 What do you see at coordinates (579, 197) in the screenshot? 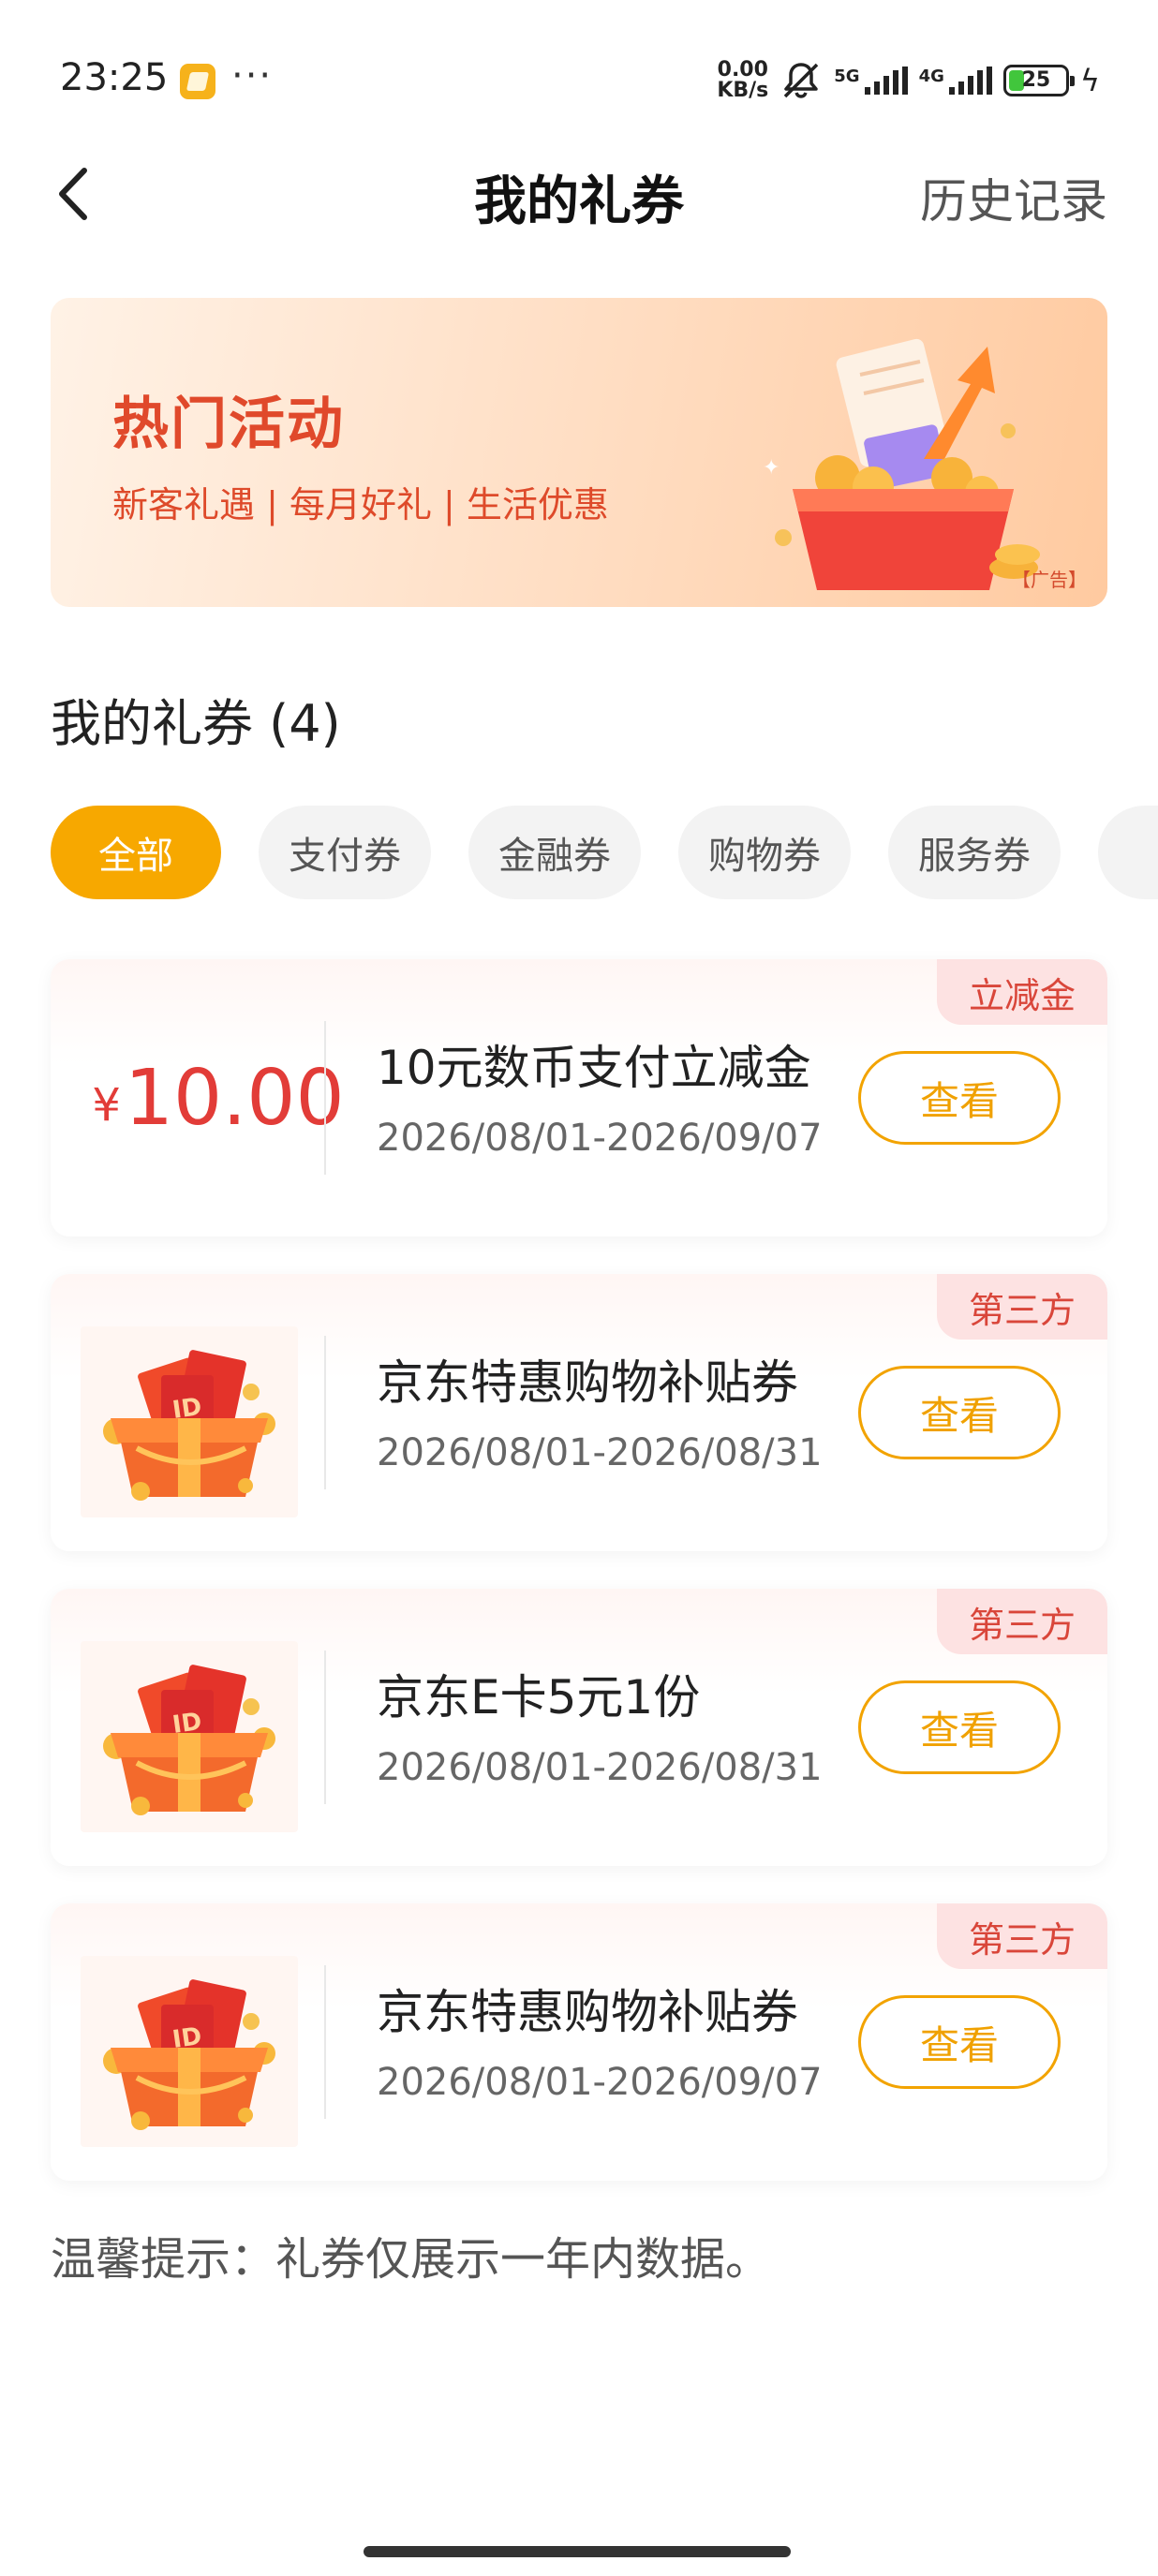
I see `navigation-bar: 我的礼券 历史记录` at bounding box center [579, 197].